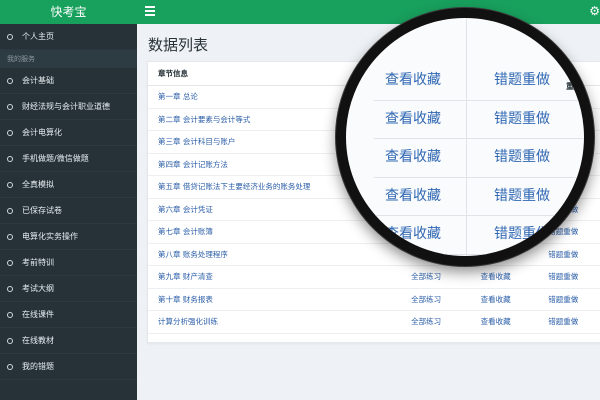 Image resolution: width=600 pixels, height=400 pixels. What do you see at coordinates (68, 81) in the screenshot?
I see `sidebar-item-accounting-basics: 会计基础` at bounding box center [68, 81].